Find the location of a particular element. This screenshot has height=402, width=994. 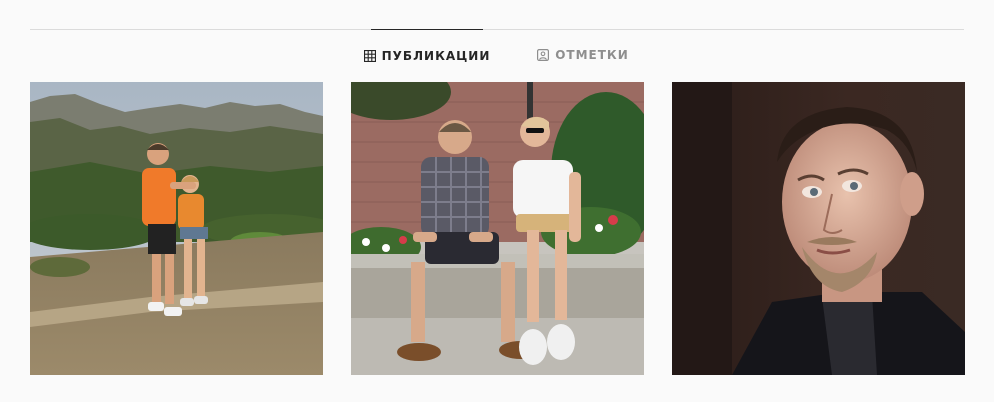

tab-tagged-label: ОТМЕТКИ is located at coordinates (592, 55).